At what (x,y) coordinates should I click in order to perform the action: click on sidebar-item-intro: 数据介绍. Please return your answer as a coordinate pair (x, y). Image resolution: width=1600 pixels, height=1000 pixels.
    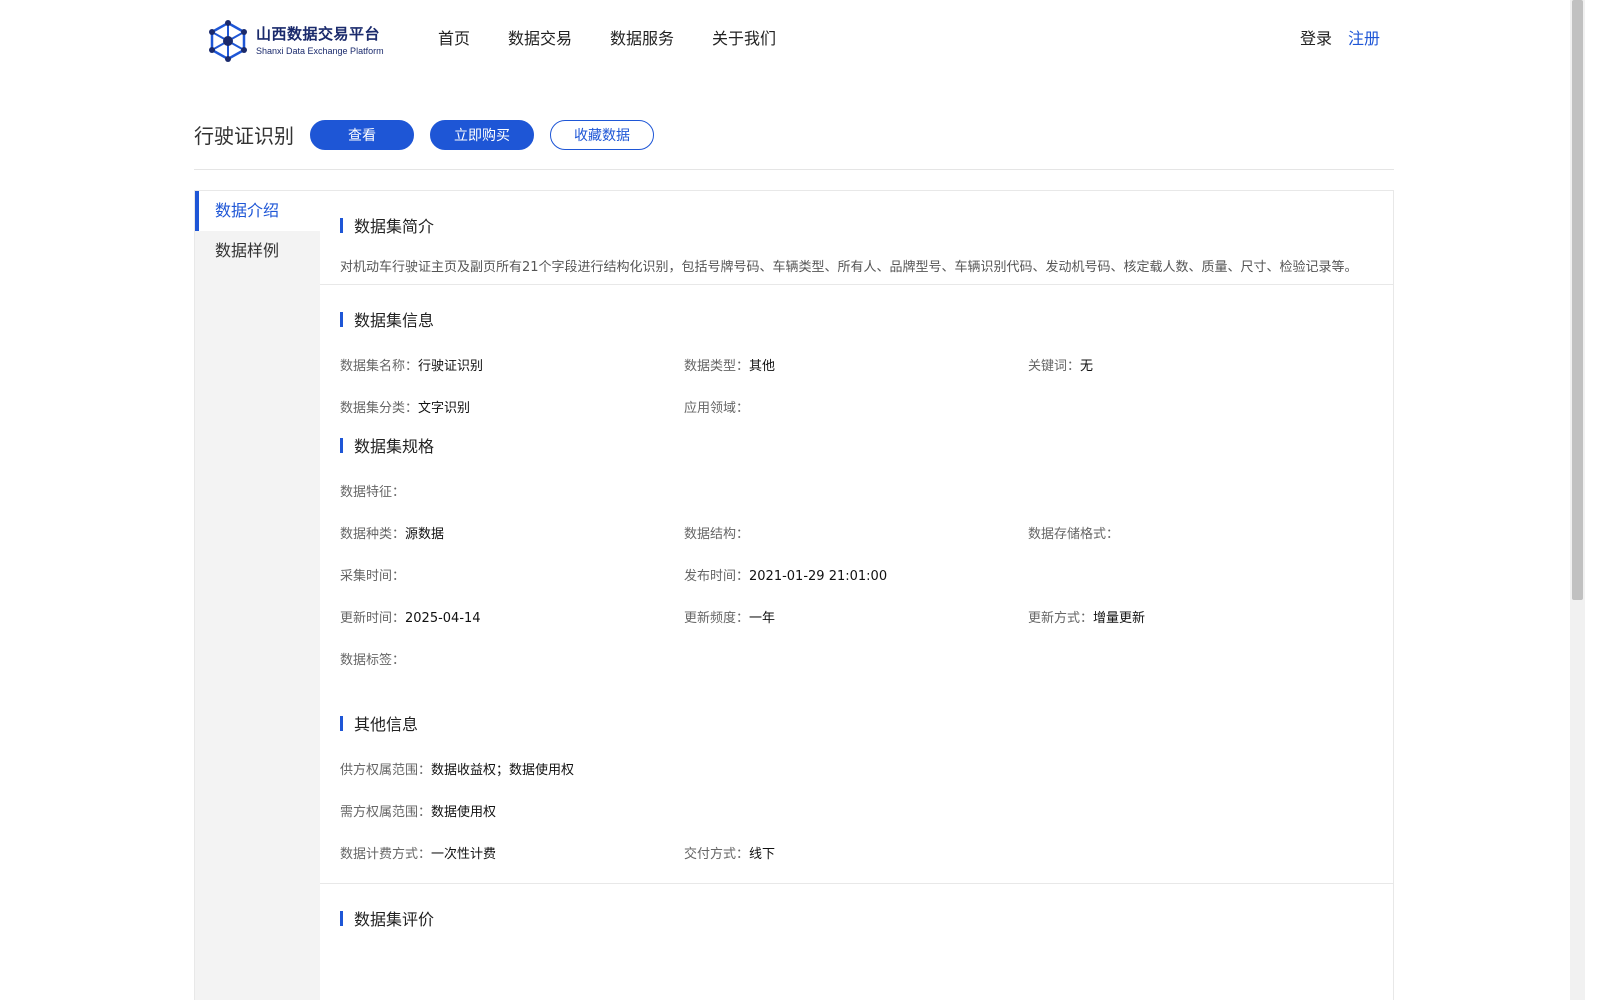
    Looking at the image, I should click on (257, 211).